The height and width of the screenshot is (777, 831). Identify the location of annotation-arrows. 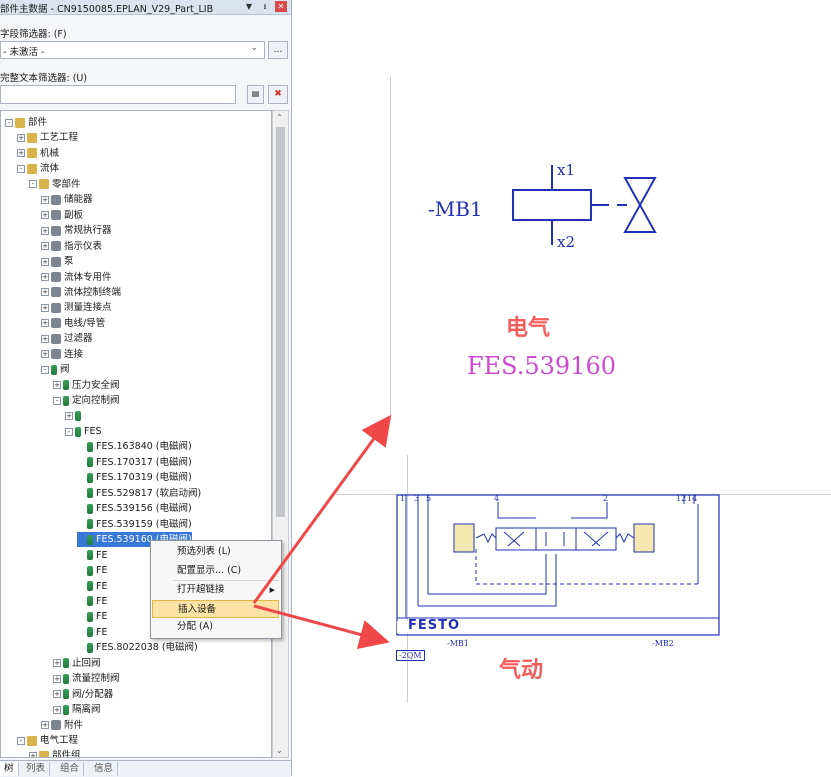
(322, 532).